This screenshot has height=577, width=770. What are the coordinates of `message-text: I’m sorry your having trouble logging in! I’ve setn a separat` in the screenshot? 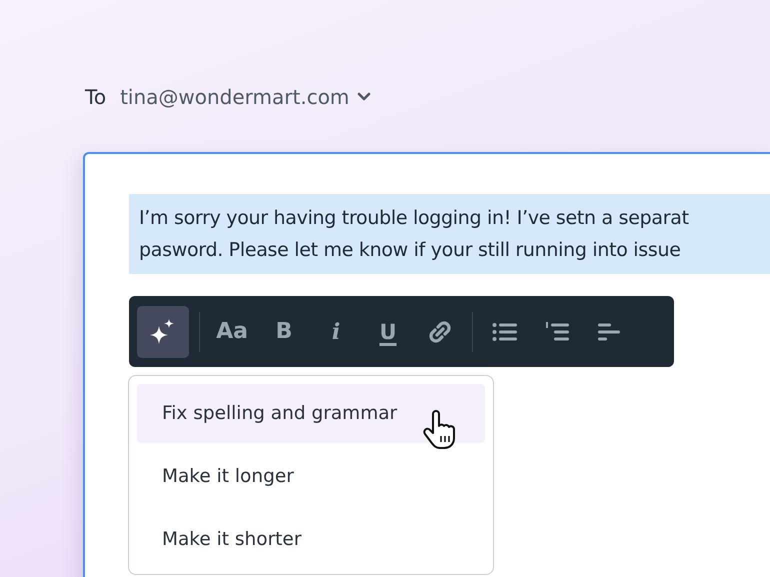 It's located at (414, 218).